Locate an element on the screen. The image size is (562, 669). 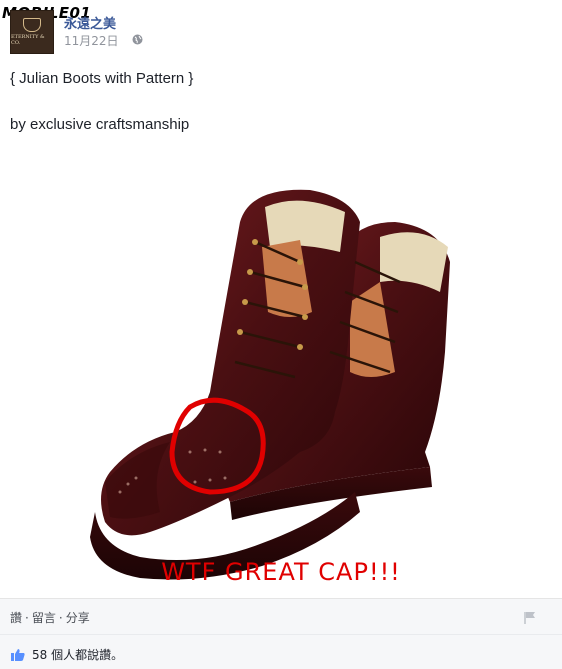
post-action-bar: 讚 · 留言 · 分享 is located at coordinates (281, 616).